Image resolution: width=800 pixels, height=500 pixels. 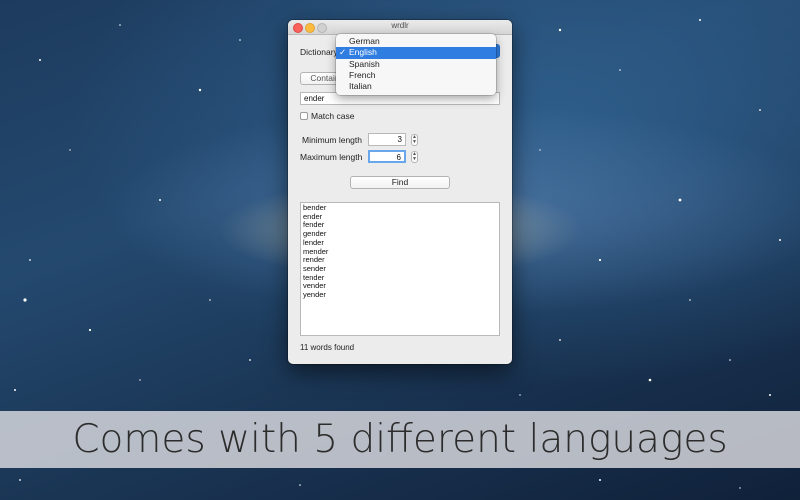 I want to click on find-button: Find, so click(x=400, y=182).